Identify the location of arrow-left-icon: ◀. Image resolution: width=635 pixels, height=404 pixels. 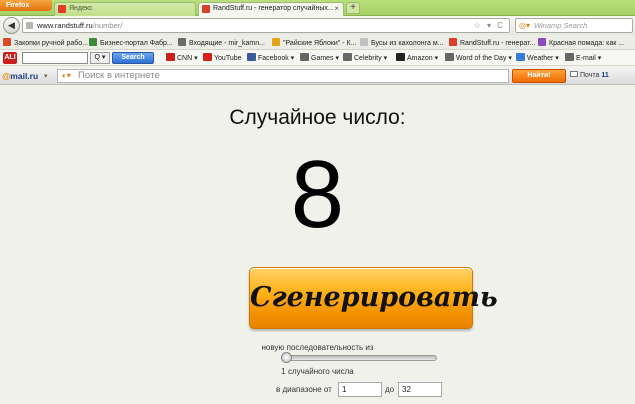
(11, 25).